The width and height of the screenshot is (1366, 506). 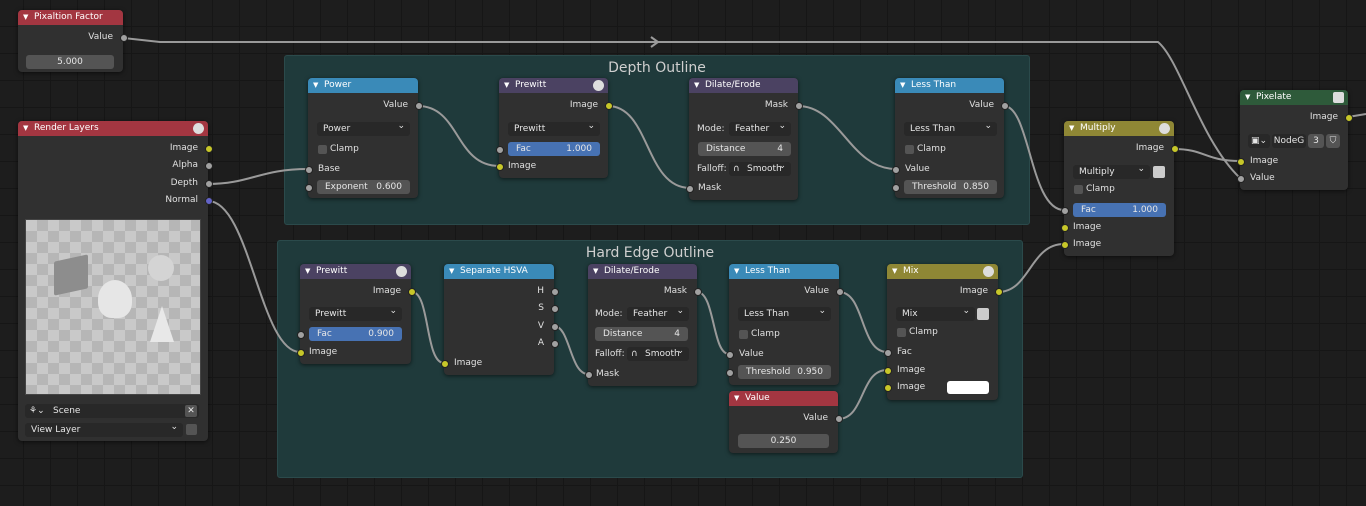 What do you see at coordinates (112, 411) in the screenshot?
I see `scene-selector: ⚘⌄ Scene ✕` at bounding box center [112, 411].